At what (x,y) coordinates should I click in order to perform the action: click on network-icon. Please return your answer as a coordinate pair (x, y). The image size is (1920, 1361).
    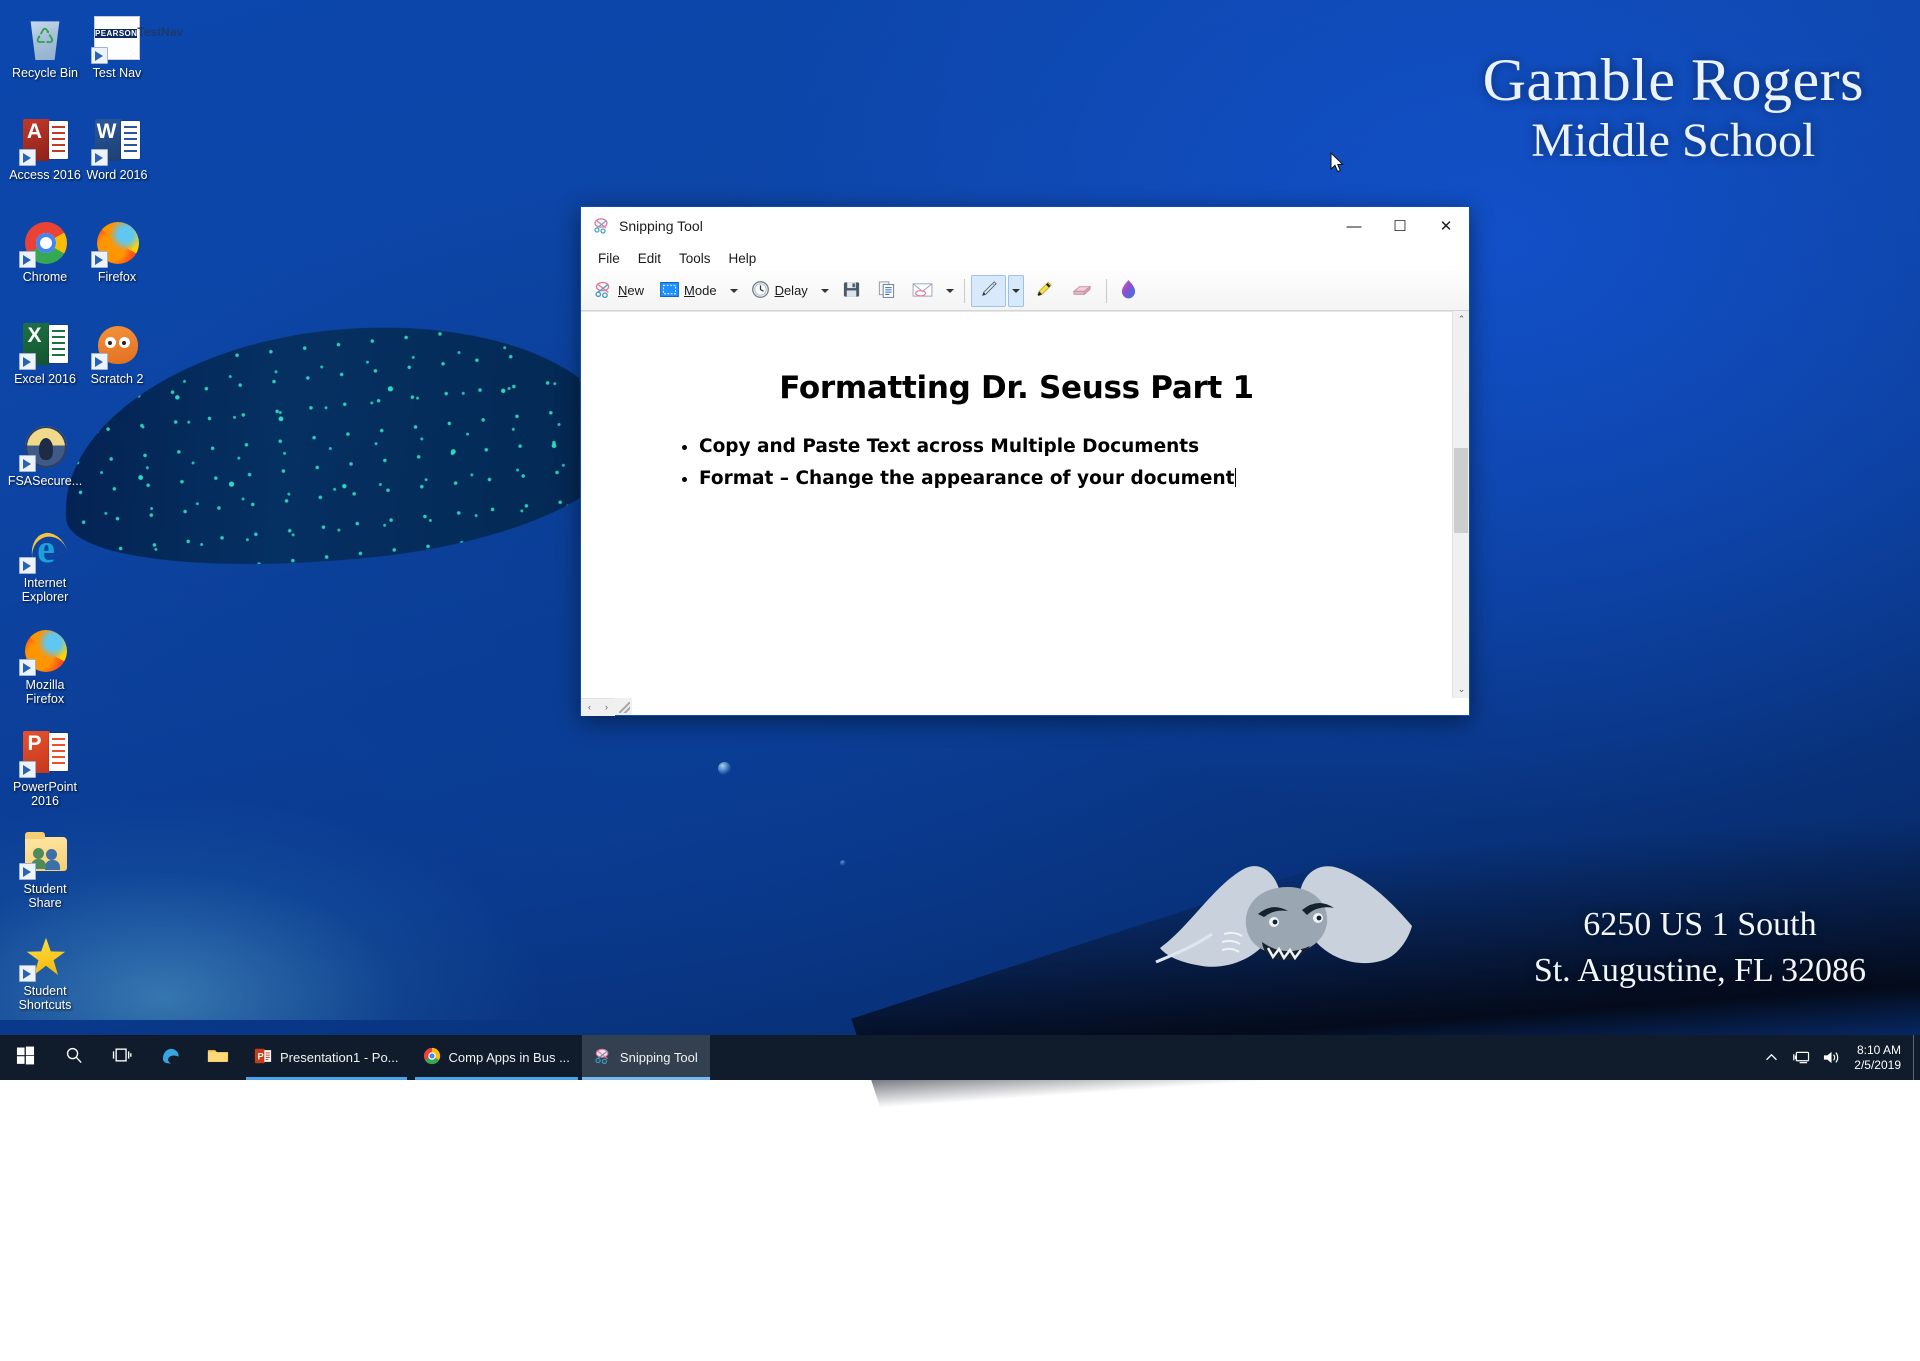
    Looking at the image, I should click on (1801, 1057).